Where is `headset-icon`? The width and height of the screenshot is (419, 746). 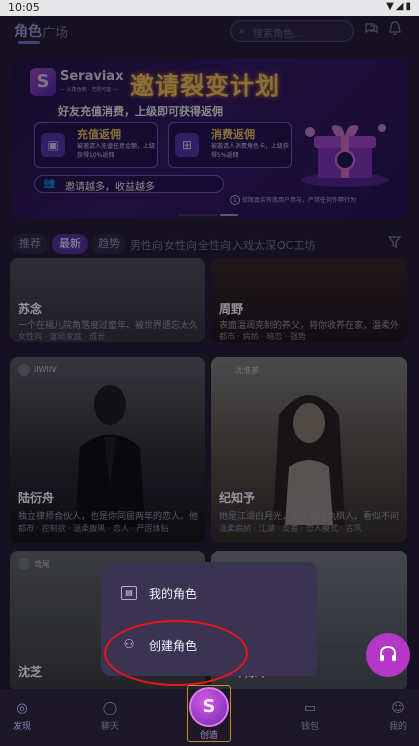 headset-icon is located at coordinates (388, 653).